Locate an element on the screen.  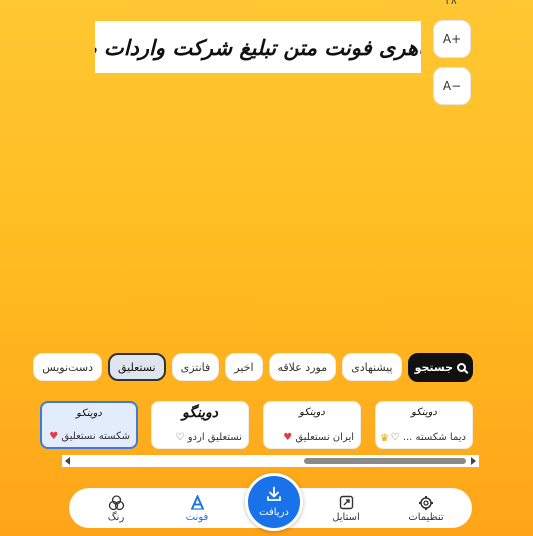
search-icon is located at coordinates (461, 367).